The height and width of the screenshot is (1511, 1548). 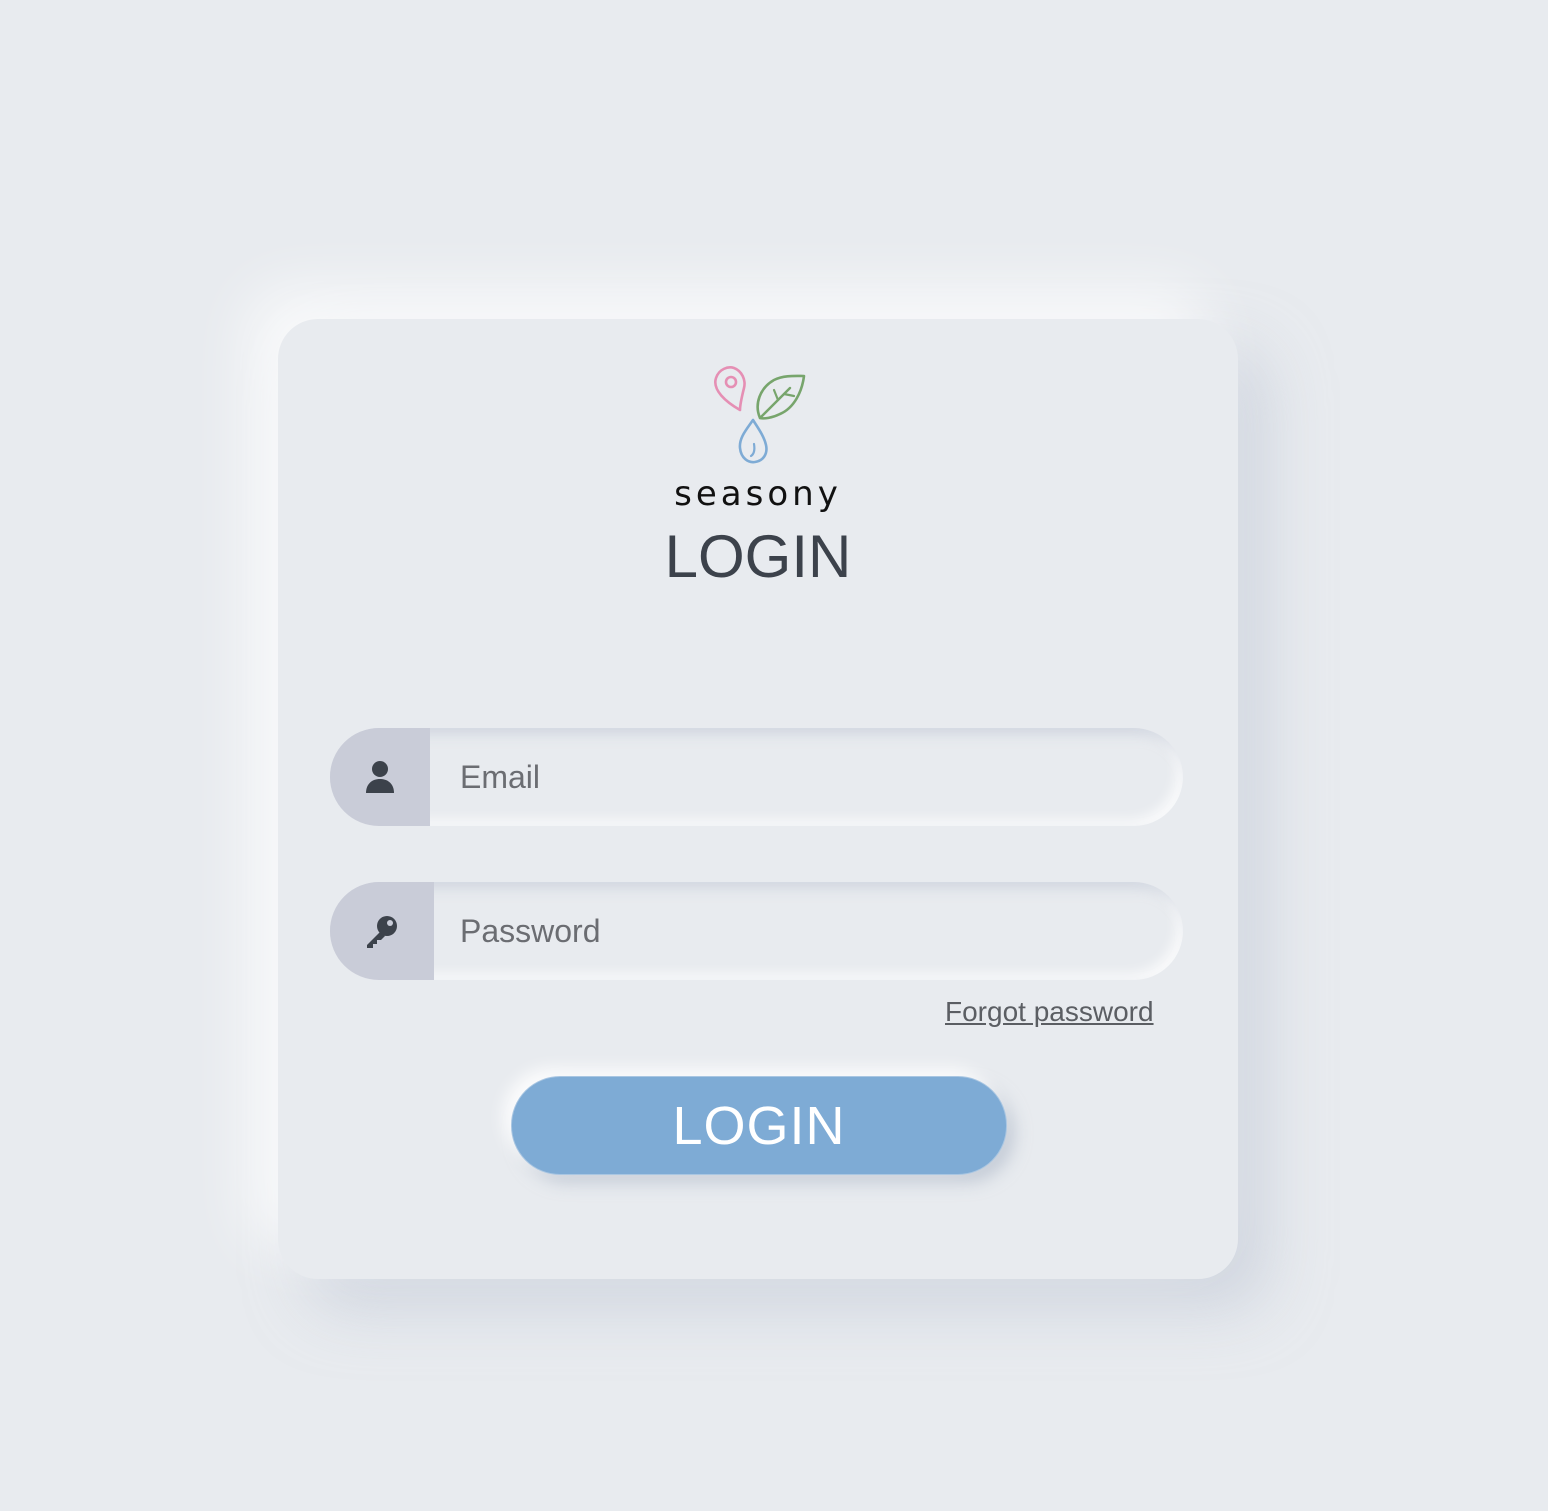 What do you see at coordinates (760, 415) in the screenshot?
I see `seasony-logo-icon` at bounding box center [760, 415].